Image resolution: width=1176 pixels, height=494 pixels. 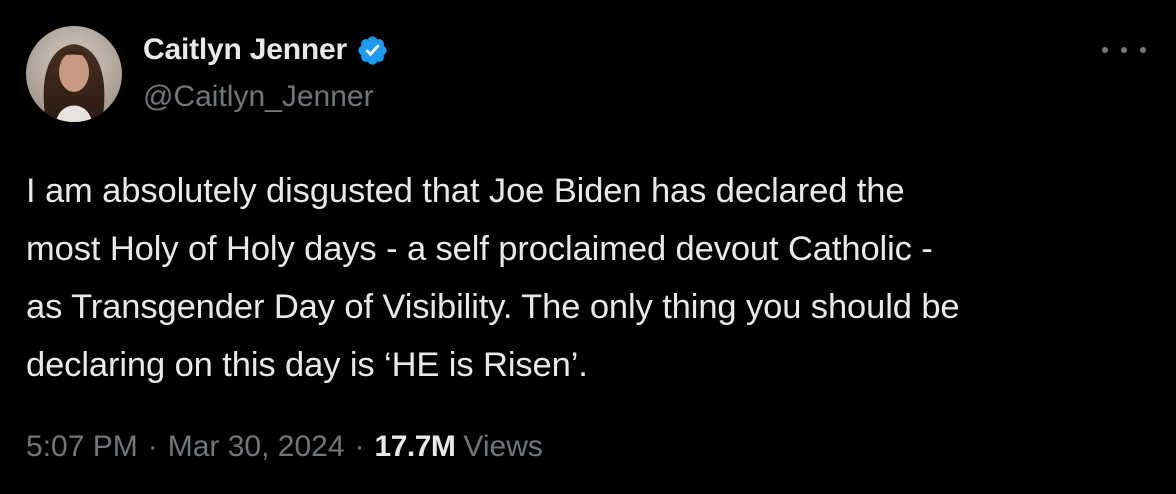 What do you see at coordinates (502, 447) in the screenshot?
I see `views-label: Views` at bounding box center [502, 447].